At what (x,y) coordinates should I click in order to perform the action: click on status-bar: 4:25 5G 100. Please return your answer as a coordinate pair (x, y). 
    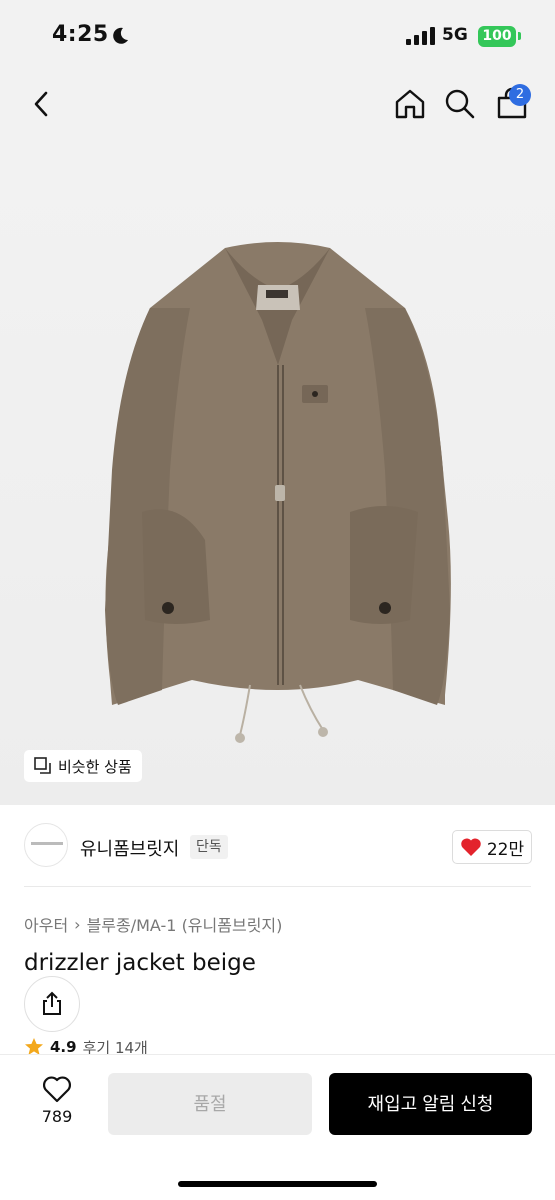
    Looking at the image, I should click on (277, 35).